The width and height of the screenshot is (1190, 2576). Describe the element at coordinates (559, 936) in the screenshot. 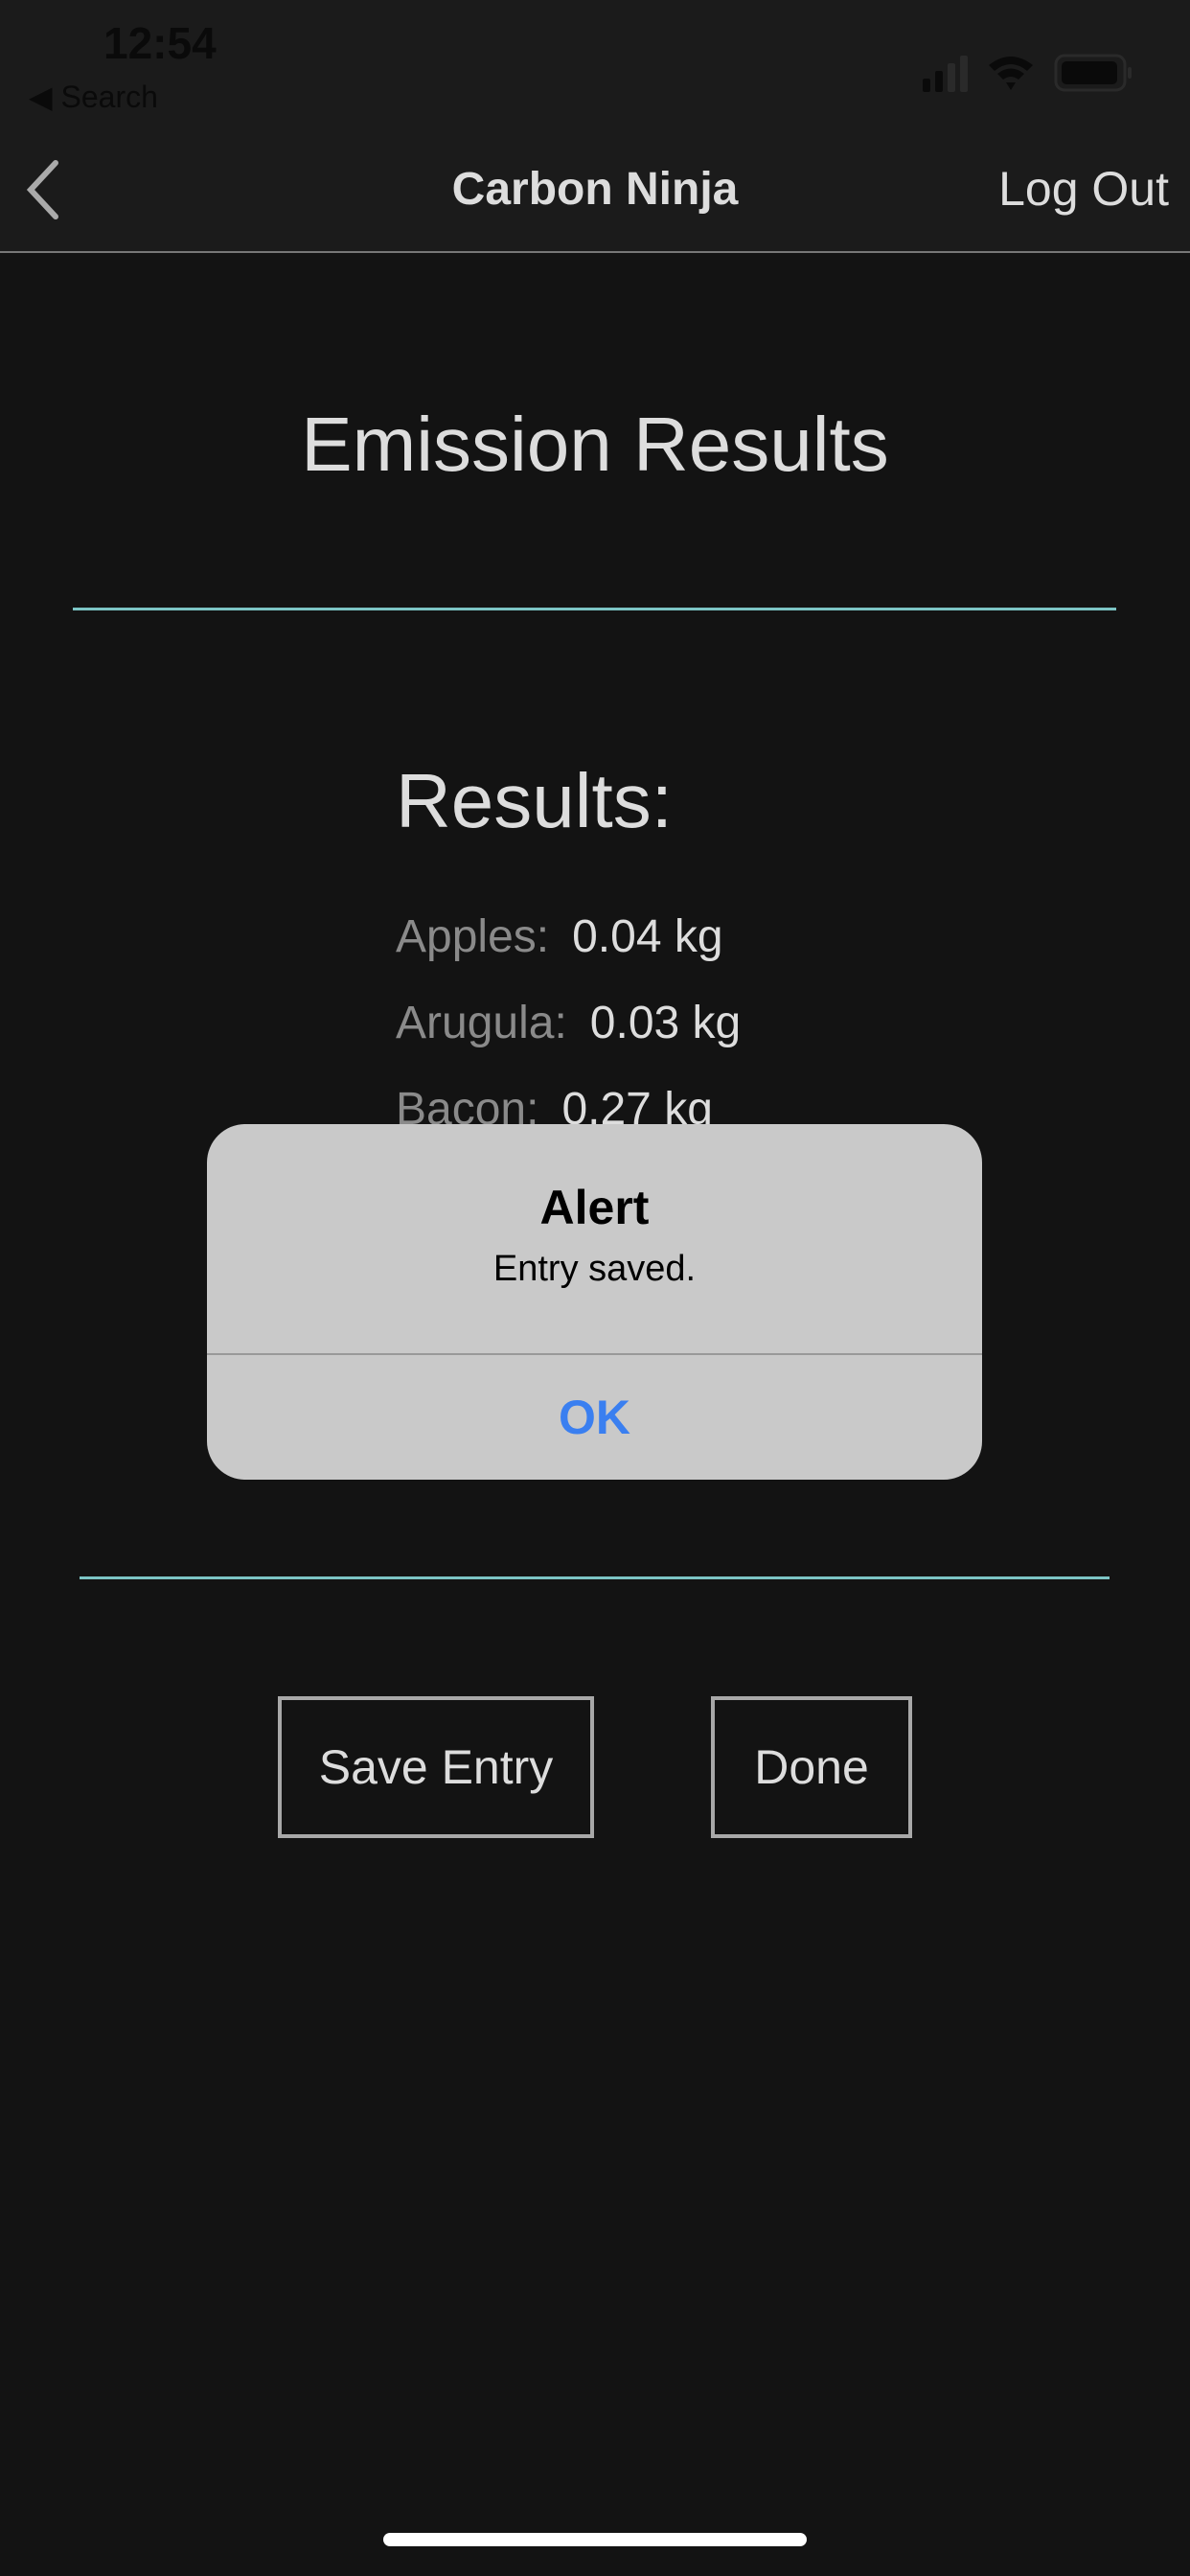

I see `result-row: Apples: 0.04 kg` at that location.